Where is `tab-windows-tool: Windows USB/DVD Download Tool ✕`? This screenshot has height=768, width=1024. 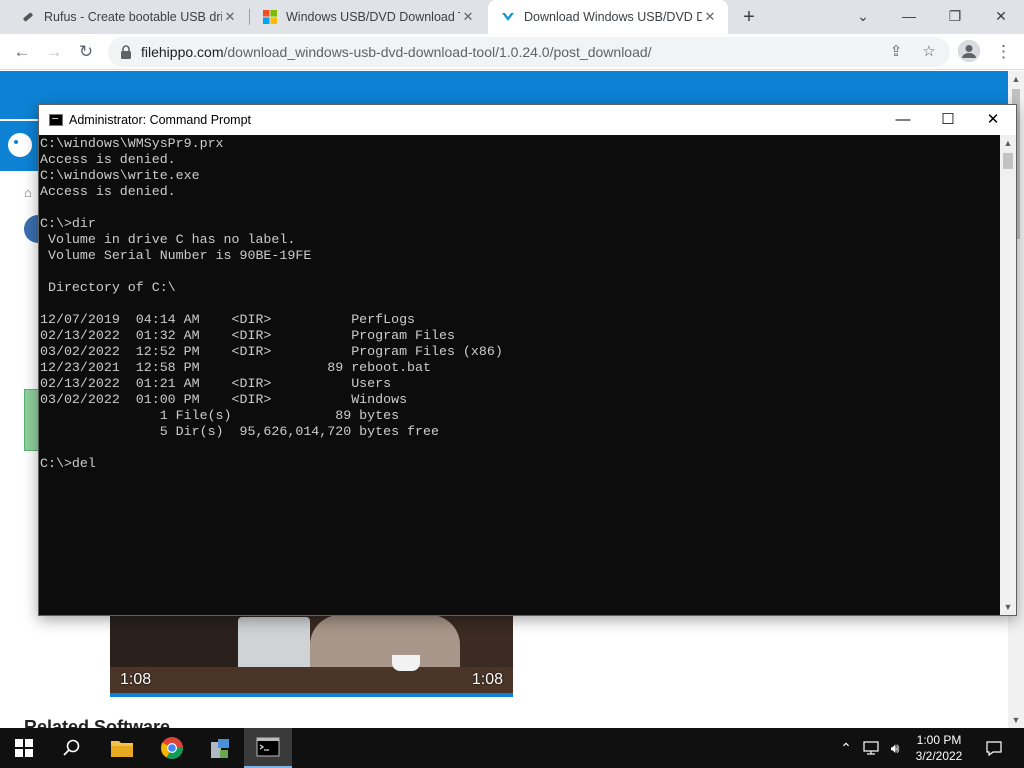 tab-windows-tool: Windows USB/DVD Download Tool ✕ is located at coordinates (368, 17).